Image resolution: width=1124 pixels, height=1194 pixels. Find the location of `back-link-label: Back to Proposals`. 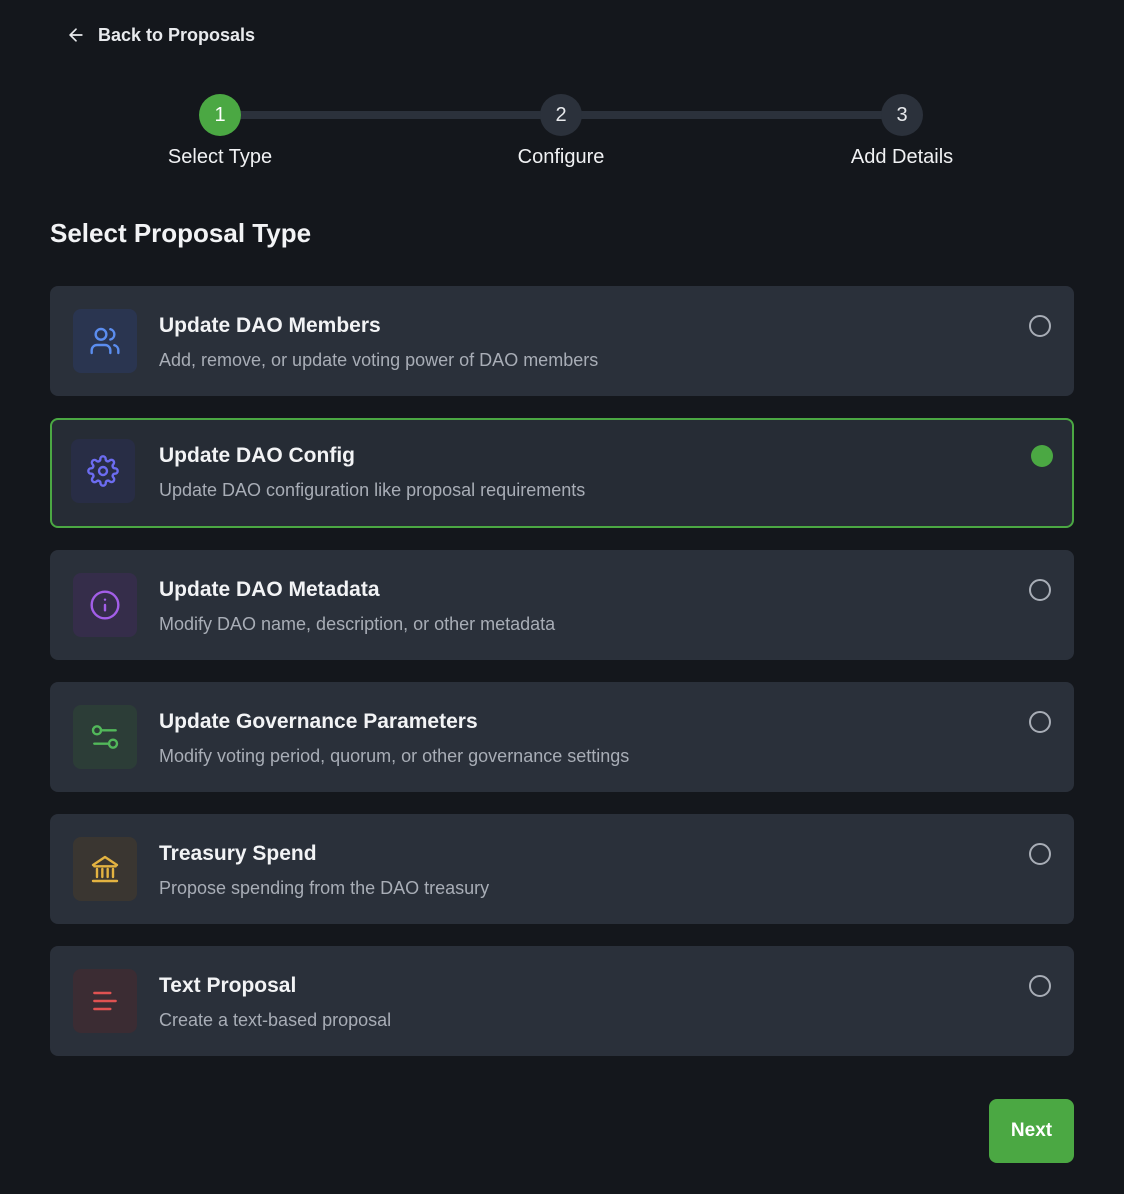

back-link-label: Back to Proposals is located at coordinates (177, 34).